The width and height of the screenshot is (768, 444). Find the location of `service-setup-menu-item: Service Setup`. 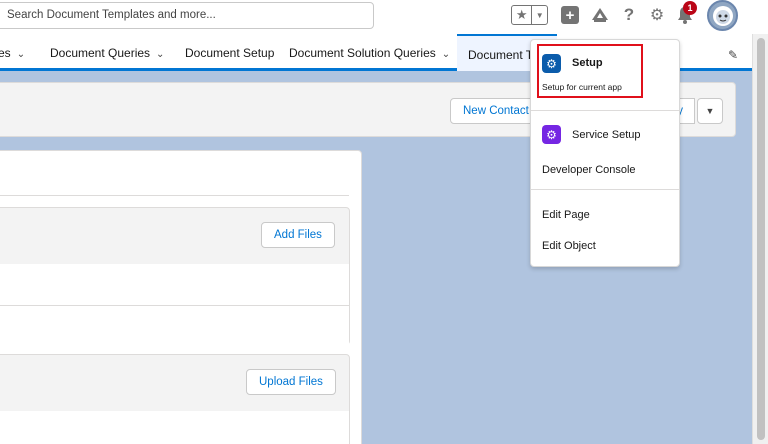

service-setup-menu-item: Service Setup is located at coordinates (606, 135).